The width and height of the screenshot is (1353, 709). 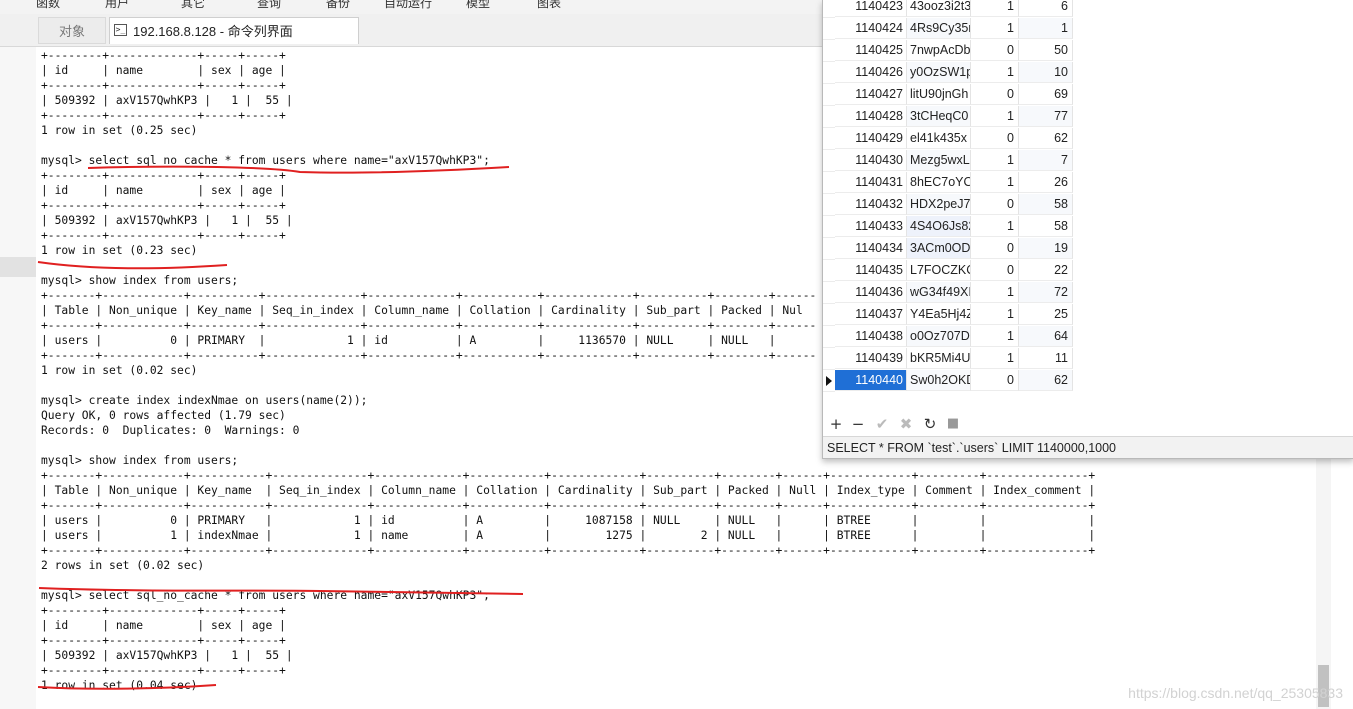 What do you see at coordinates (882, 424) in the screenshot?
I see `apply-changes-button: ✔` at bounding box center [882, 424].